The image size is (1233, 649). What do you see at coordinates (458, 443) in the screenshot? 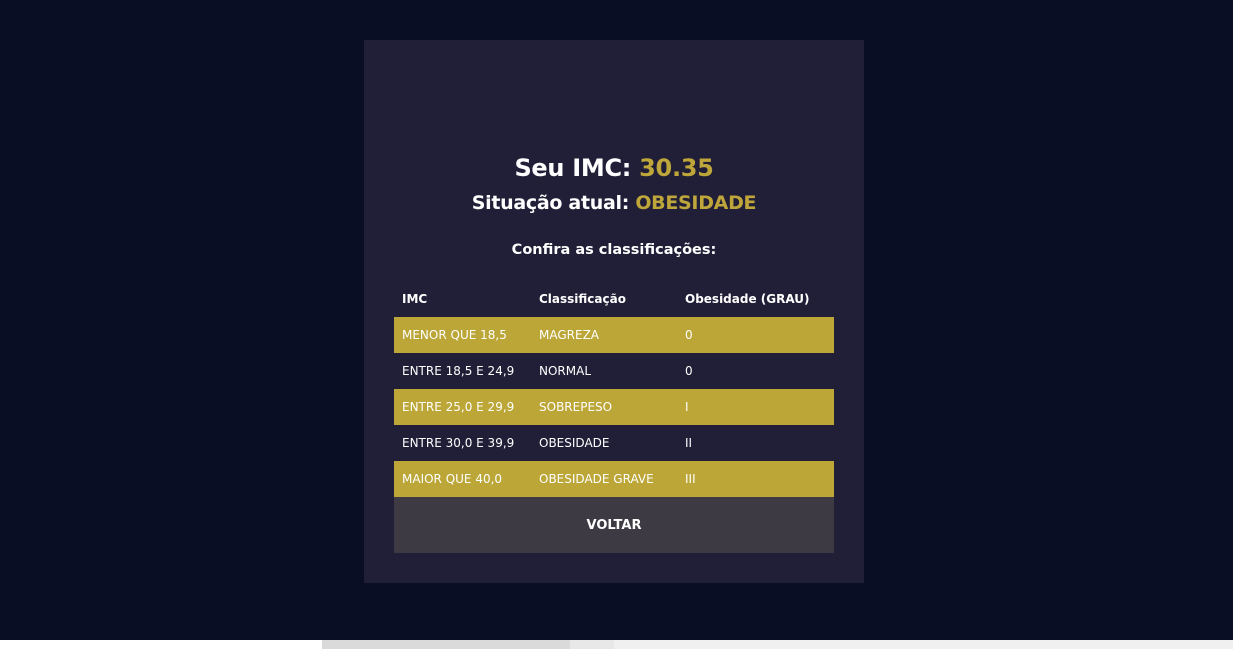
I see `cell-imc: ENTRE 30,0 E 39,9` at bounding box center [458, 443].